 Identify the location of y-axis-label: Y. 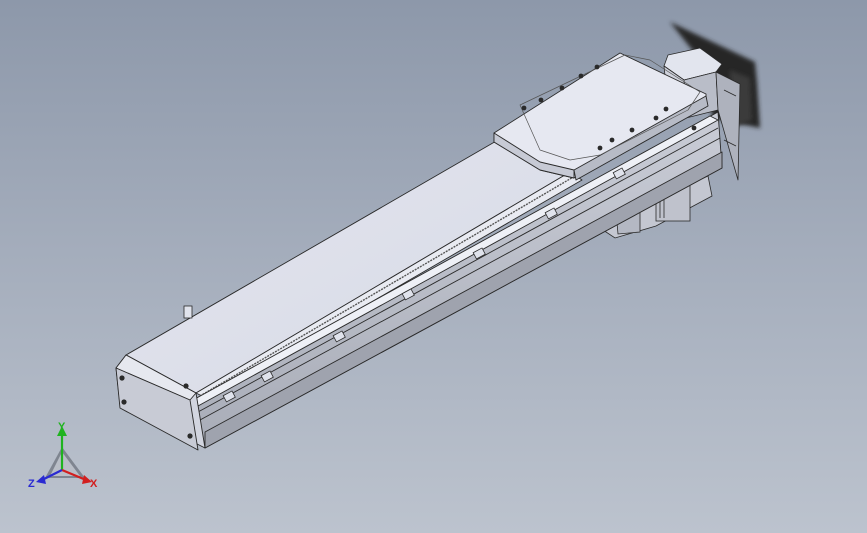
(62, 427).